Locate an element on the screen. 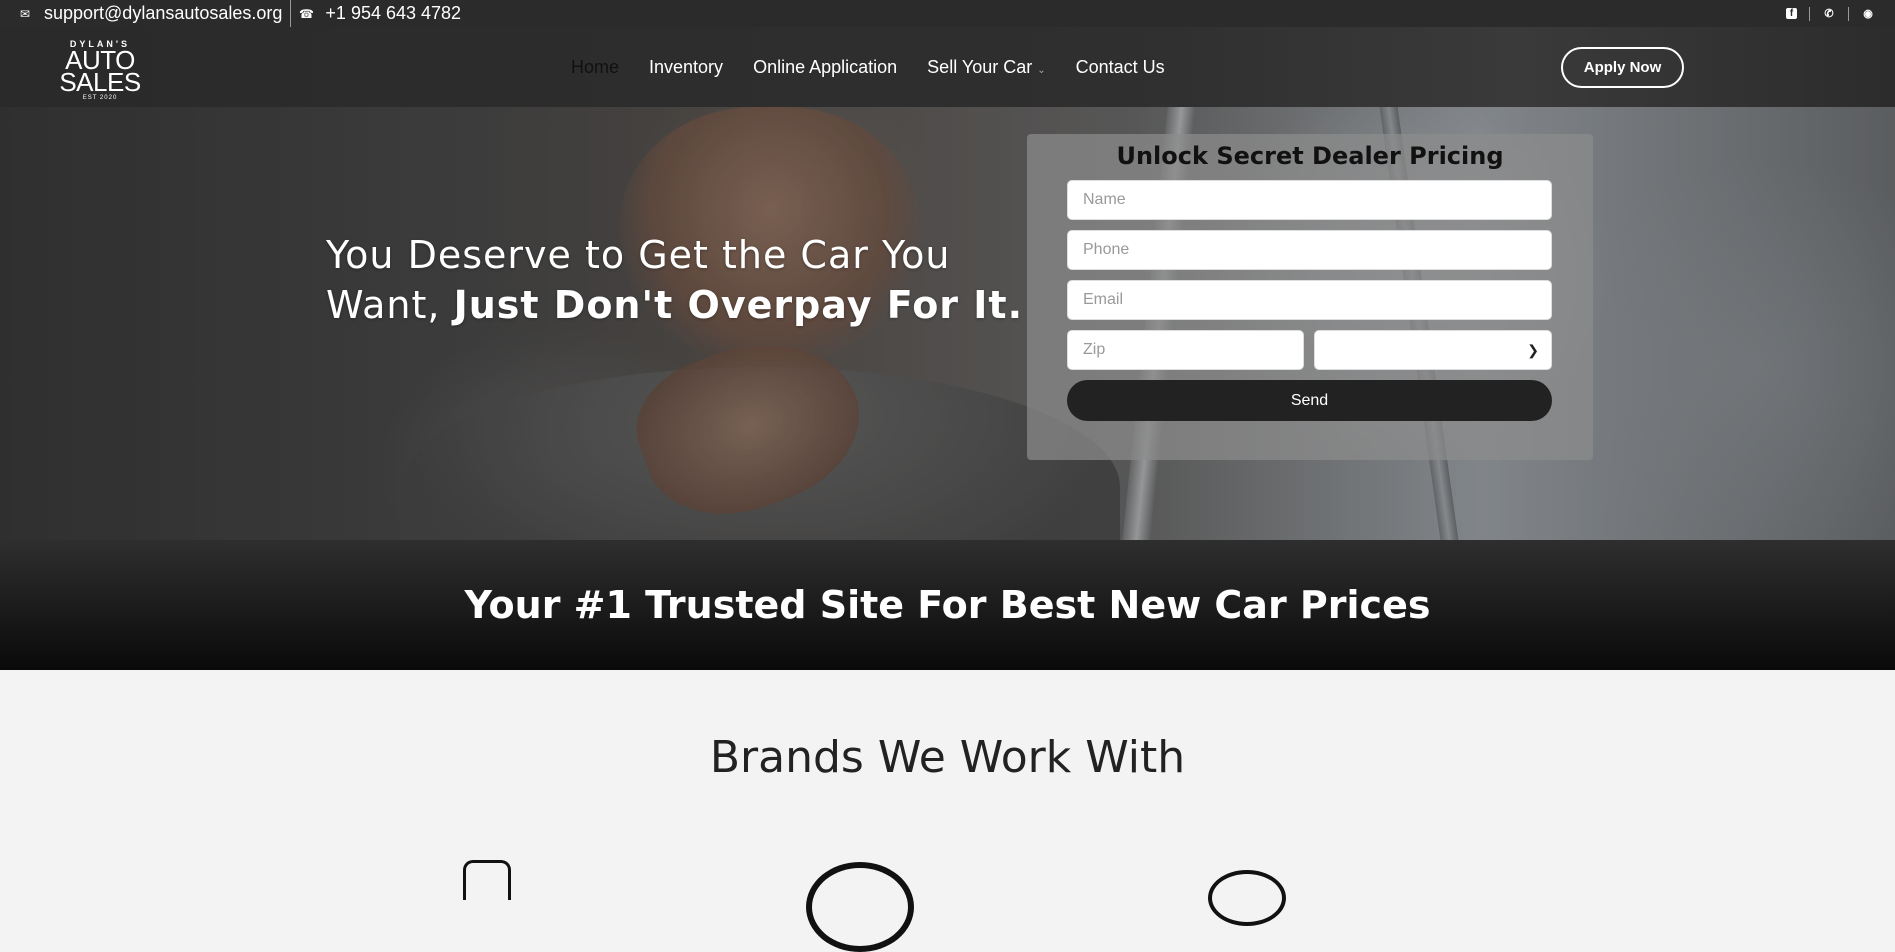 The width and height of the screenshot is (1895, 952). hero-line2-bold: Just Don't Overpay For It. is located at coordinates (738, 305).